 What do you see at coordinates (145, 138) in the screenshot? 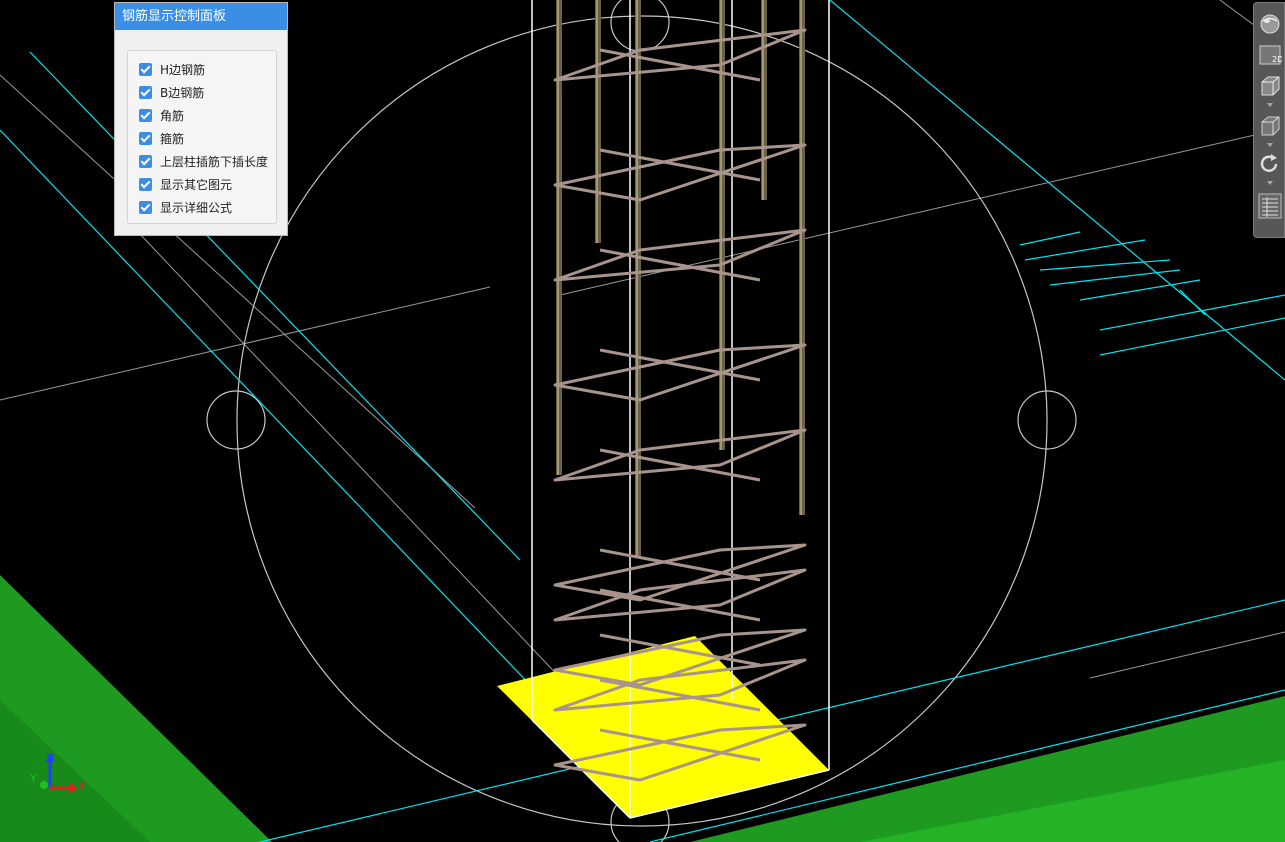
I see `checkbox-stirrup` at bounding box center [145, 138].